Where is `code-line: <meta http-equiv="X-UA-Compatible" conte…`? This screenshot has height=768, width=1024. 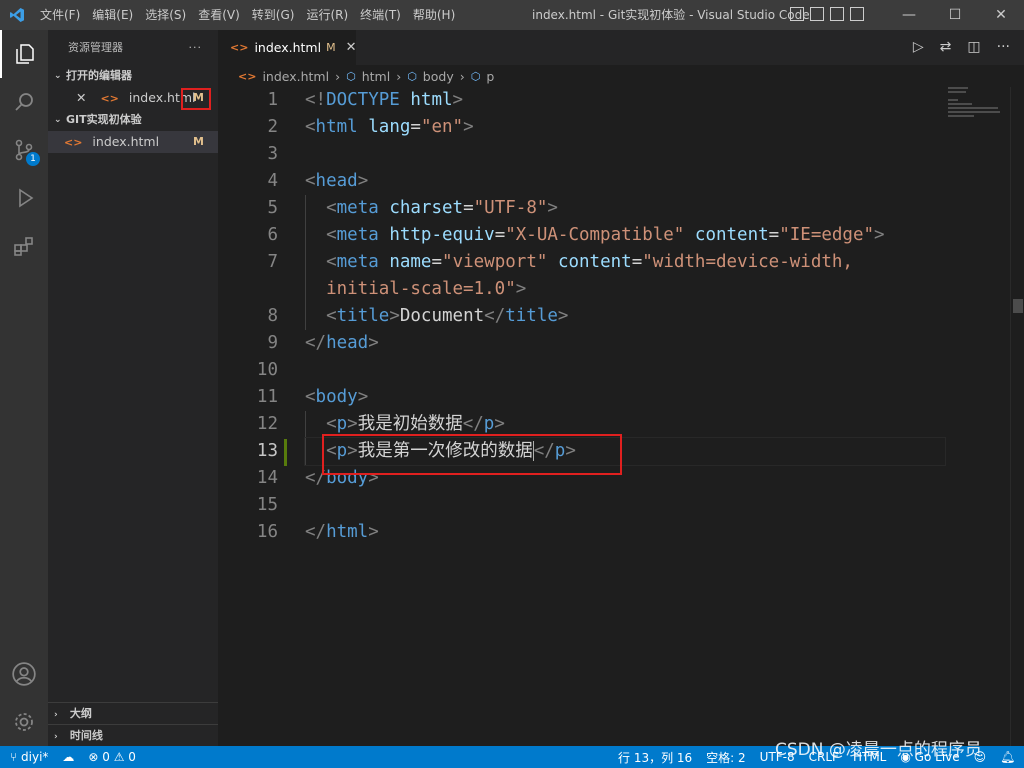
code-line: <meta http-equiv="X-UA-Compatible" conte… is located at coordinates (605, 235).